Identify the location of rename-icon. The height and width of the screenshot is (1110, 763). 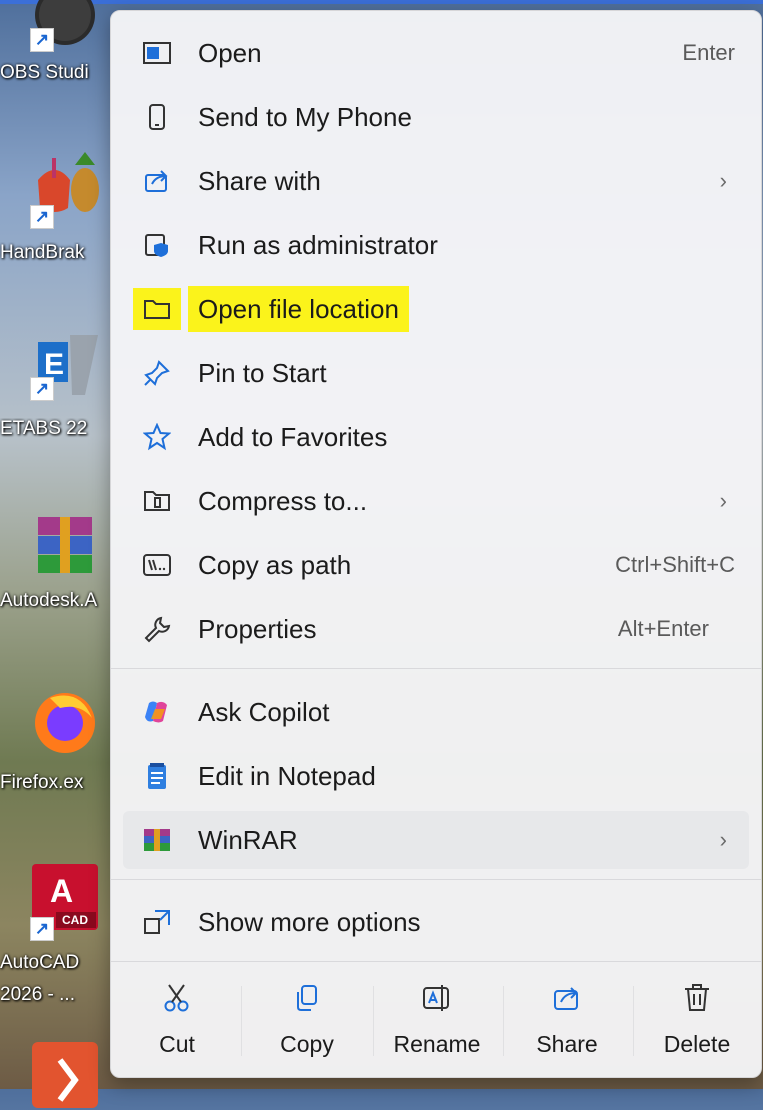
(436, 998).